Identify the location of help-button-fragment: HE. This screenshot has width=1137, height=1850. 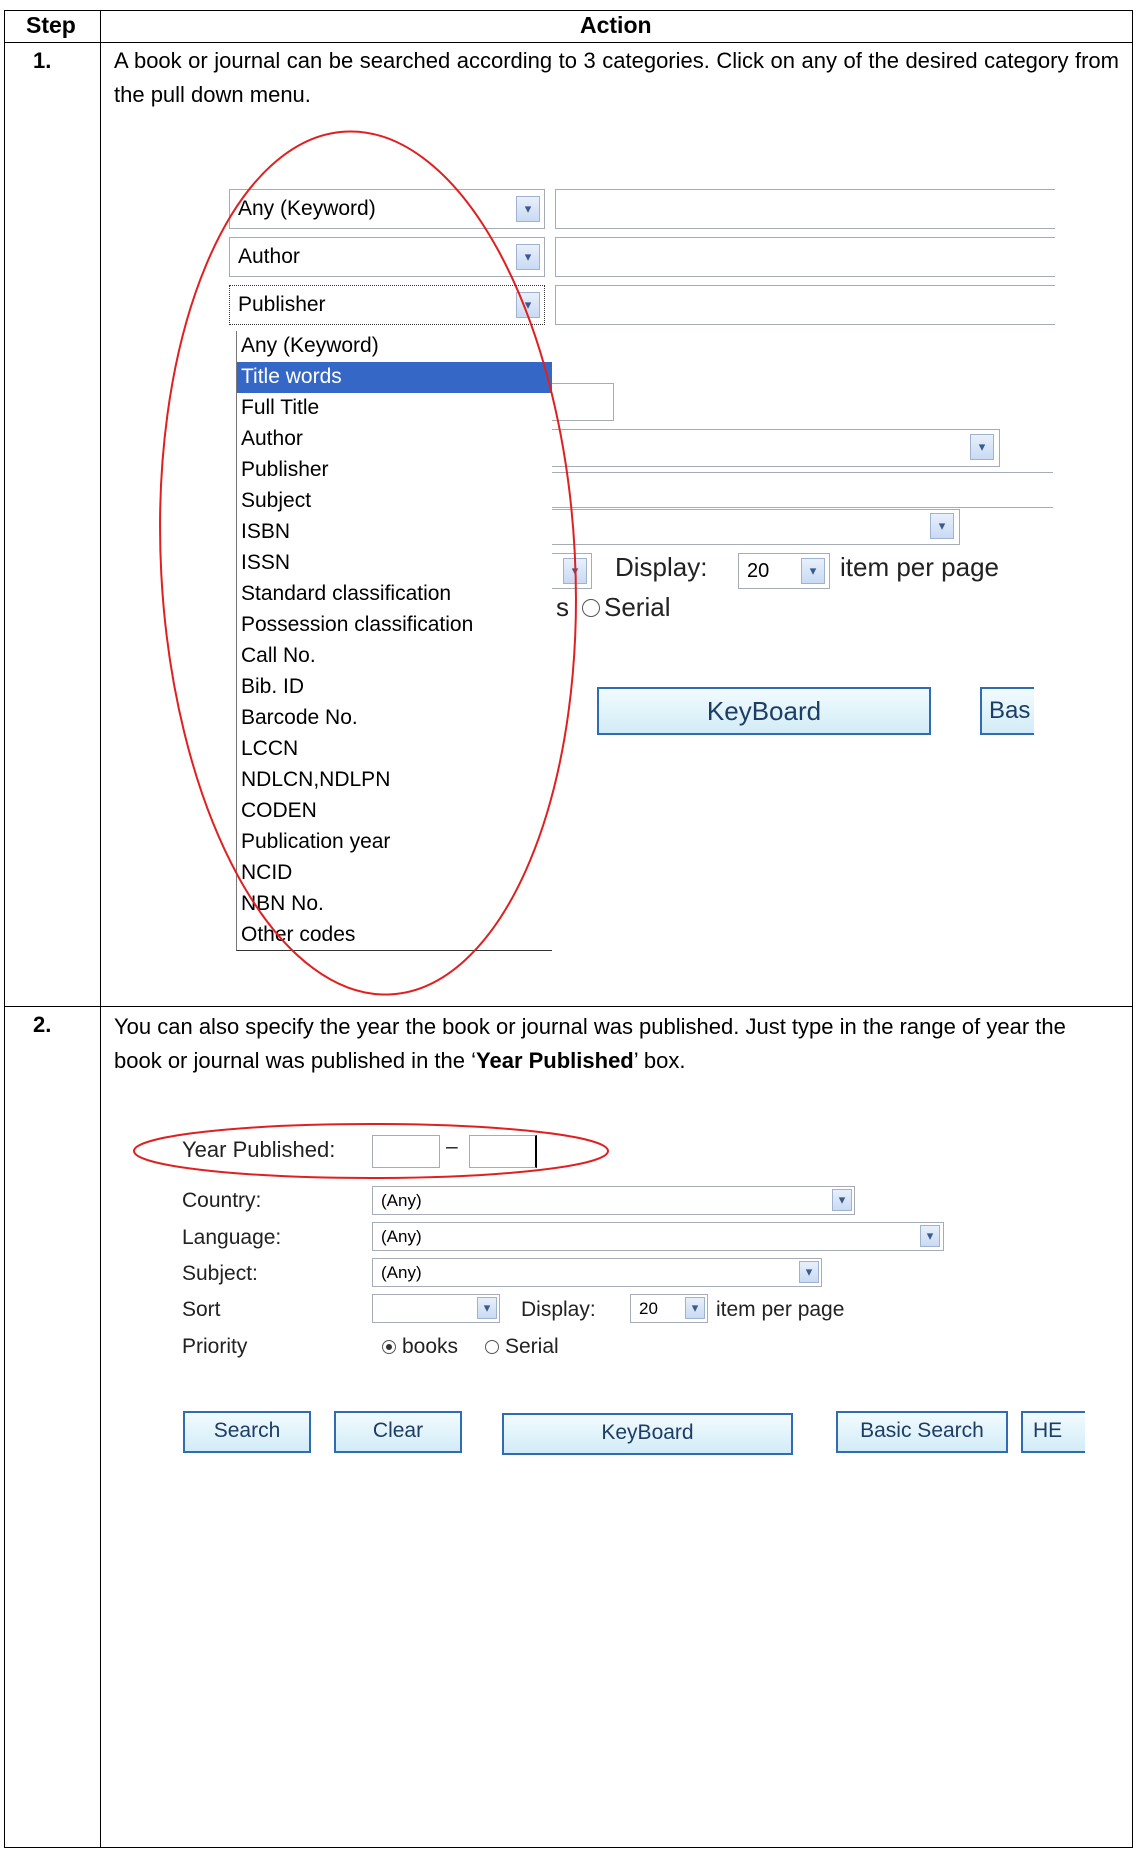
(1053, 1432).